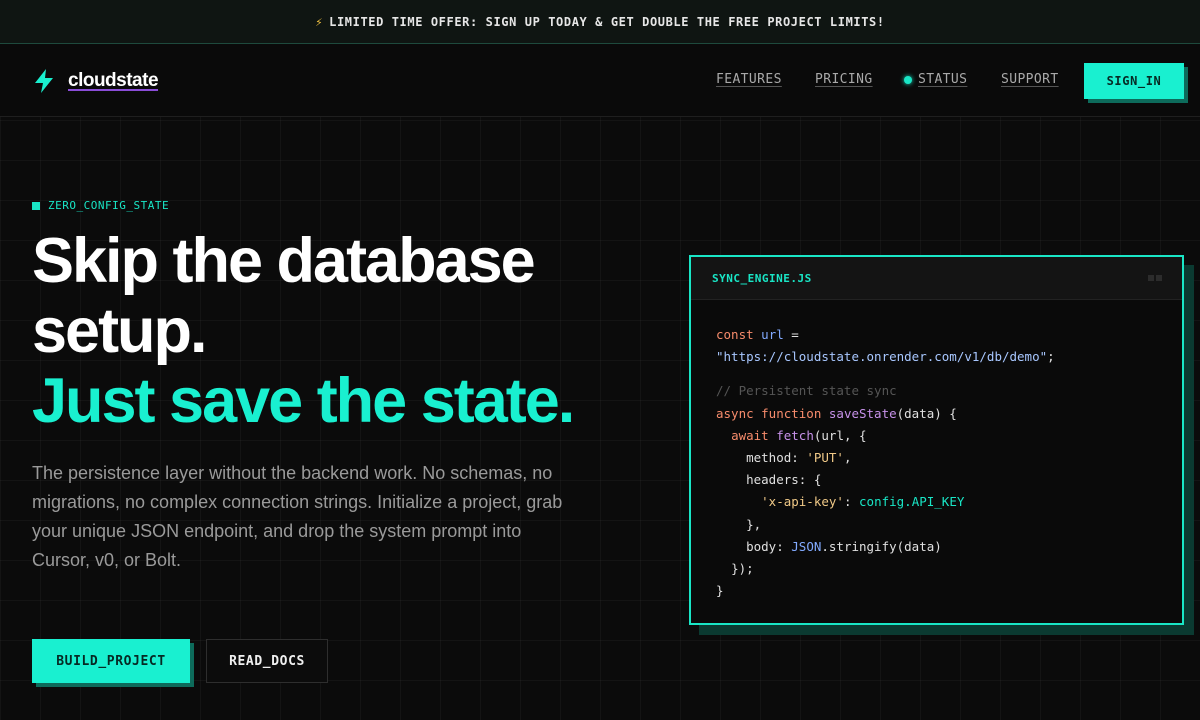 This screenshot has height=720, width=1200. I want to click on headline-line-2: setup., so click(120, 331).